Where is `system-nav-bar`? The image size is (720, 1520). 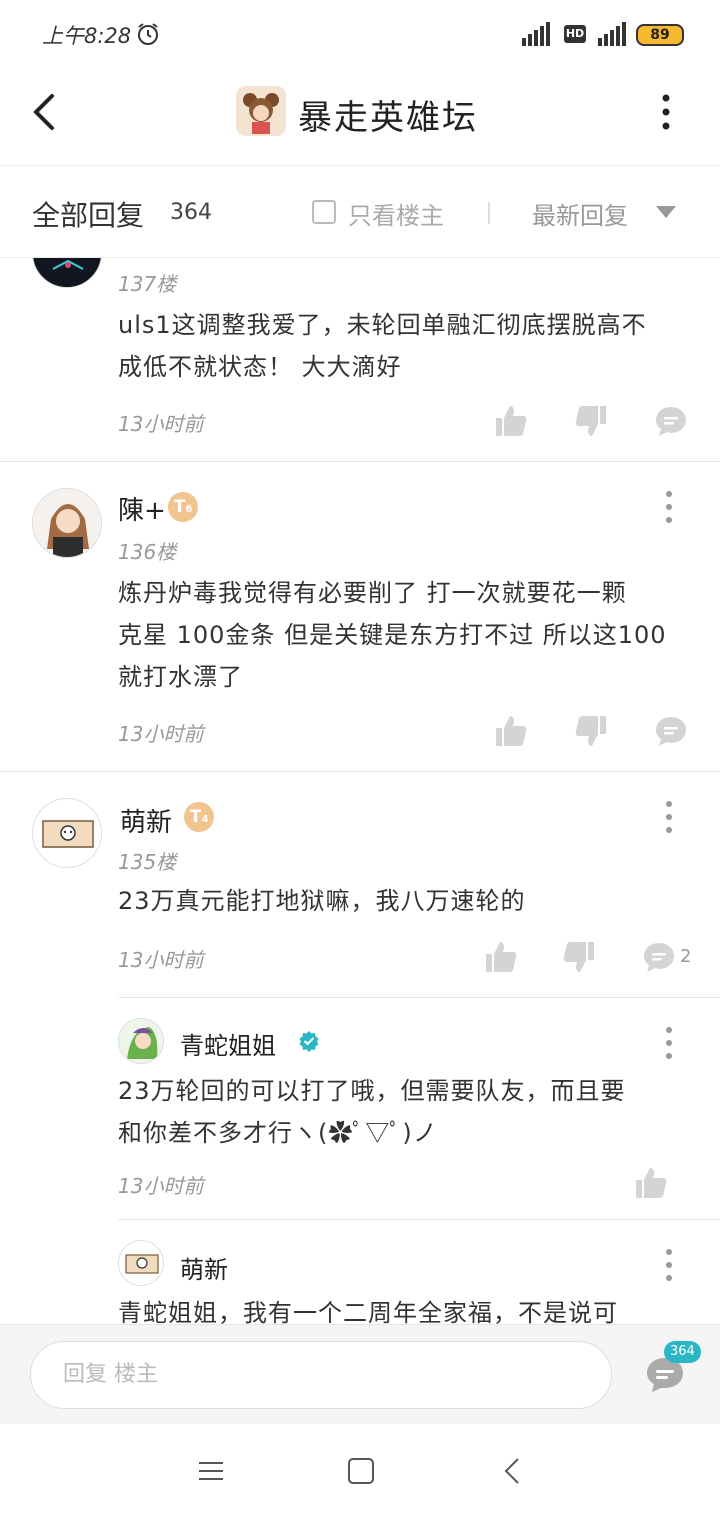
system-nav-bar is located at coordinates (360, 1472).